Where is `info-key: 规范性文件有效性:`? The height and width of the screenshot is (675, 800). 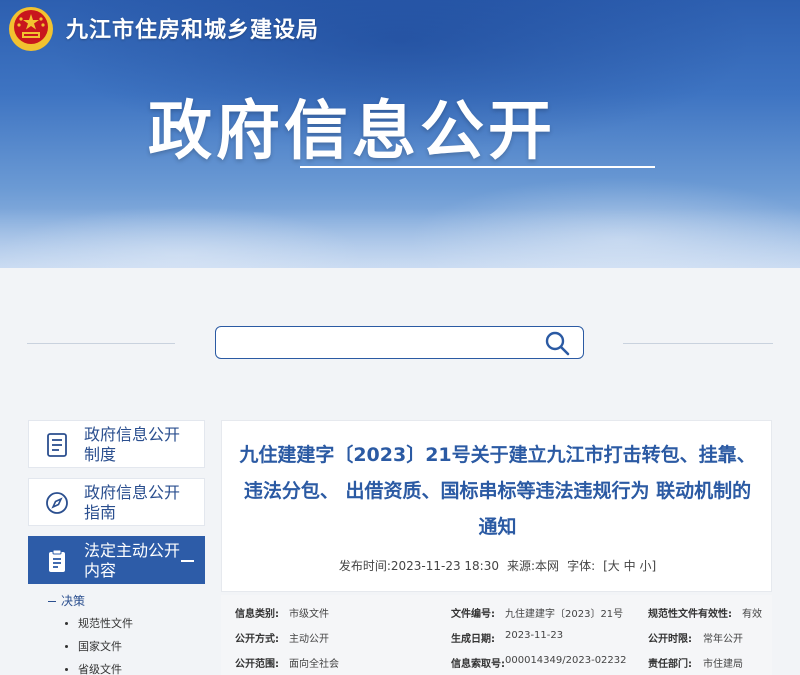 info-key: 规范性文件有效性: is located at coordinates (690, 614).